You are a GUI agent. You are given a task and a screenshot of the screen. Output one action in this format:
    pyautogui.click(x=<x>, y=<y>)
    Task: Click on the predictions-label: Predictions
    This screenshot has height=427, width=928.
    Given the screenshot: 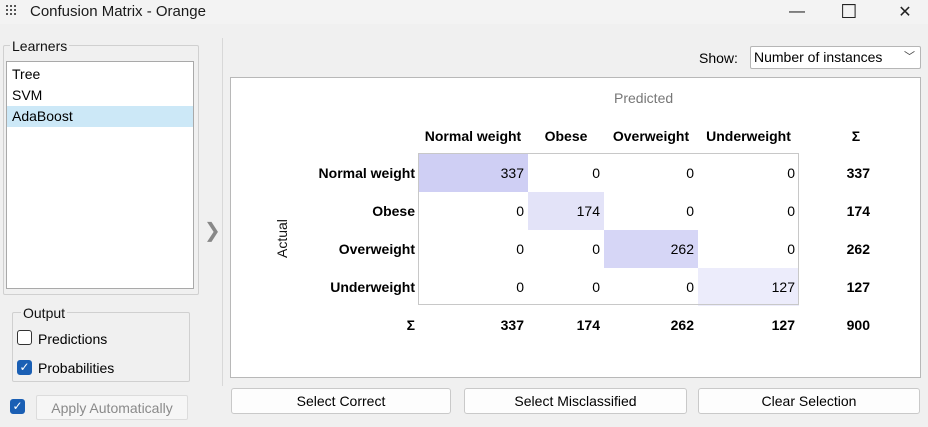 What is the action you would take?
    pyautogui.click(x=73, y=339)
    